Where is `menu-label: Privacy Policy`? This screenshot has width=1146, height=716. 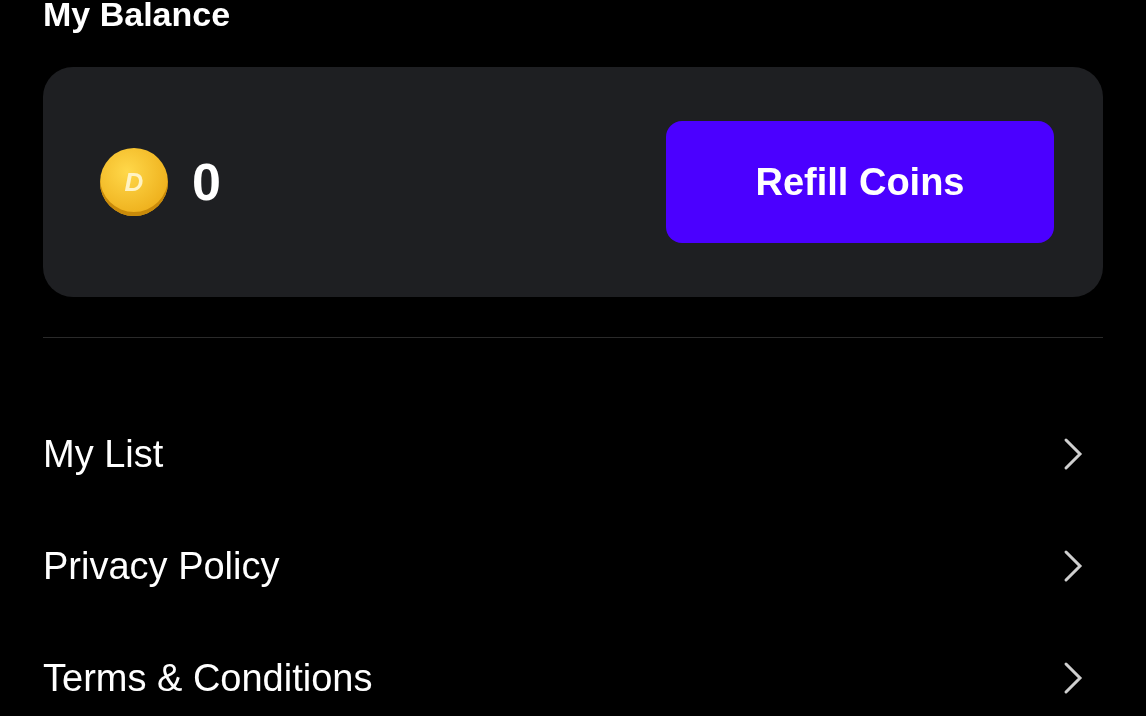
menu-label: Privacy Policy is located at coordinates (161, 566).